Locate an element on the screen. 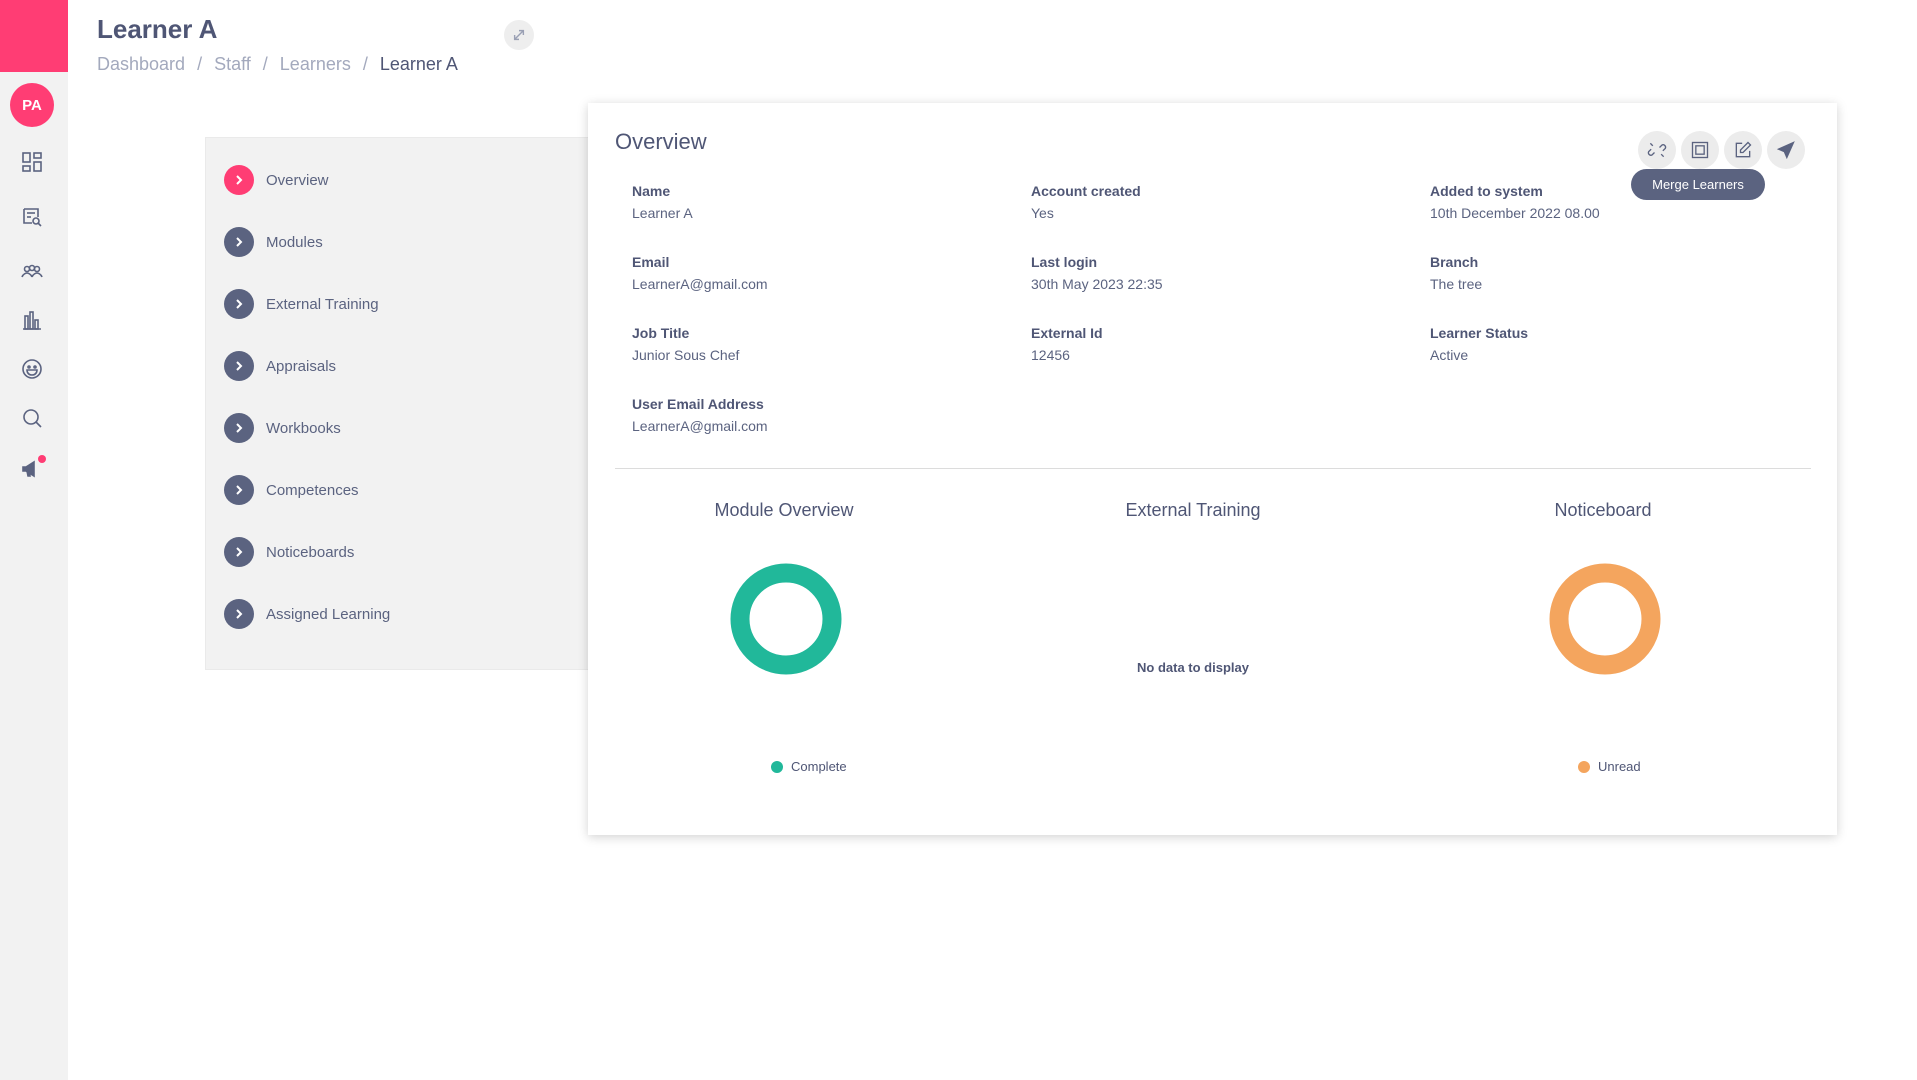 This screenshot has width=1917, height=1080. breadcrumb-learners: Learners is located at coordinates (315, 64).